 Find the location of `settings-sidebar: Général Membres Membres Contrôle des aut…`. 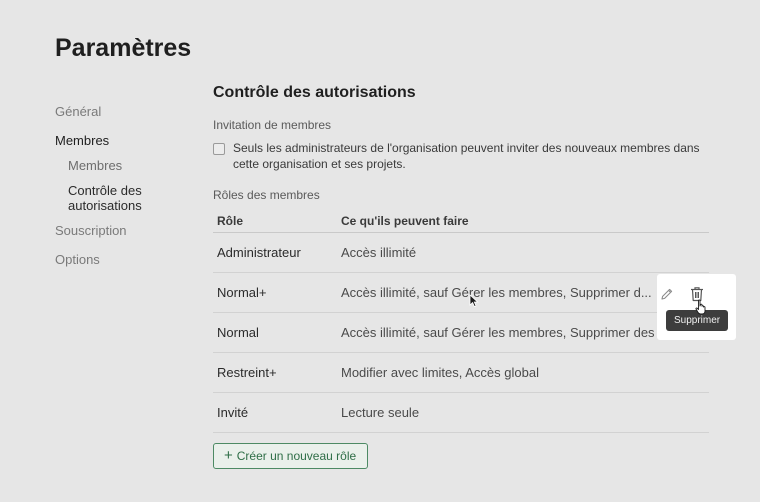

settings-sidebar: Général Membres Membres Contrôle des aut… is located at coordinates (125, 192).